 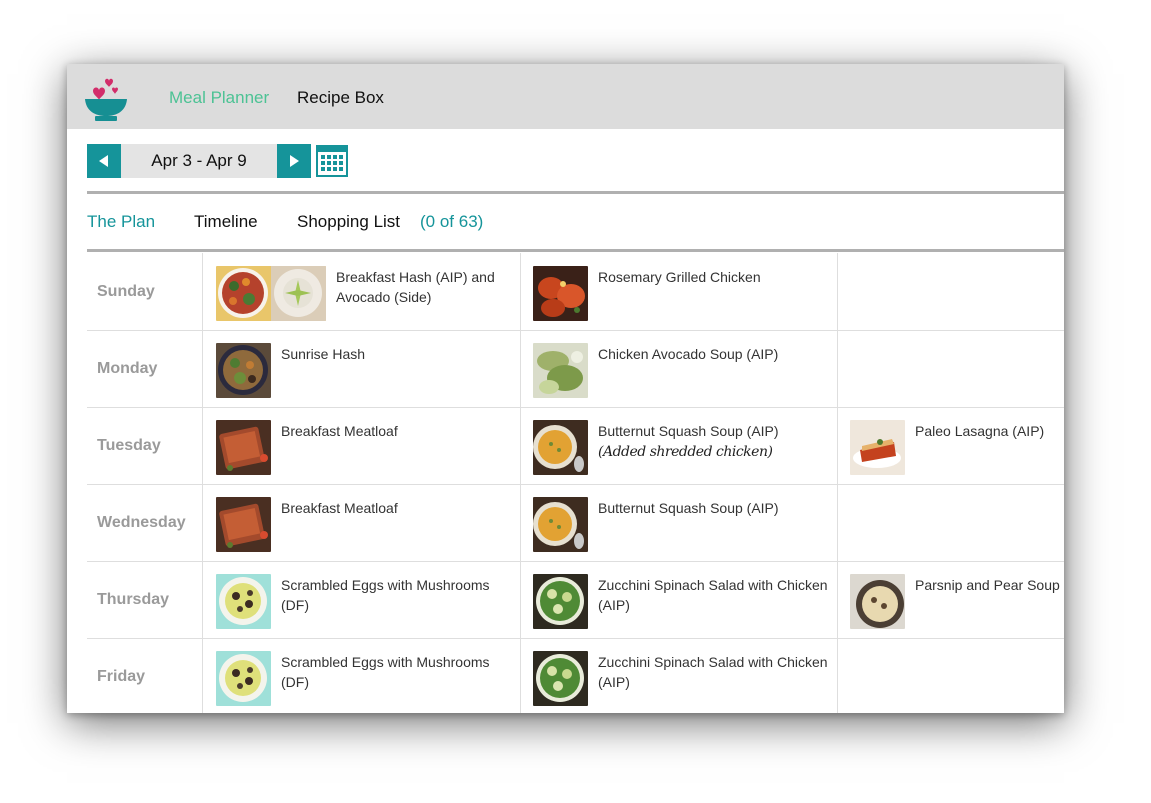 I want to click on triangle-right-icon, so click(x=294, y=161).